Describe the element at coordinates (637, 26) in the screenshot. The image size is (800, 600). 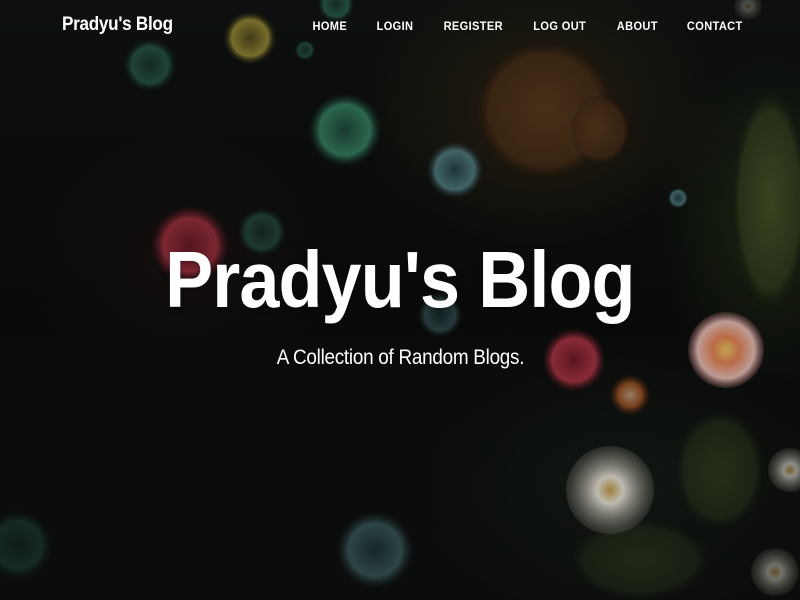
I see `nav-link-about: ABOUT` at that location.